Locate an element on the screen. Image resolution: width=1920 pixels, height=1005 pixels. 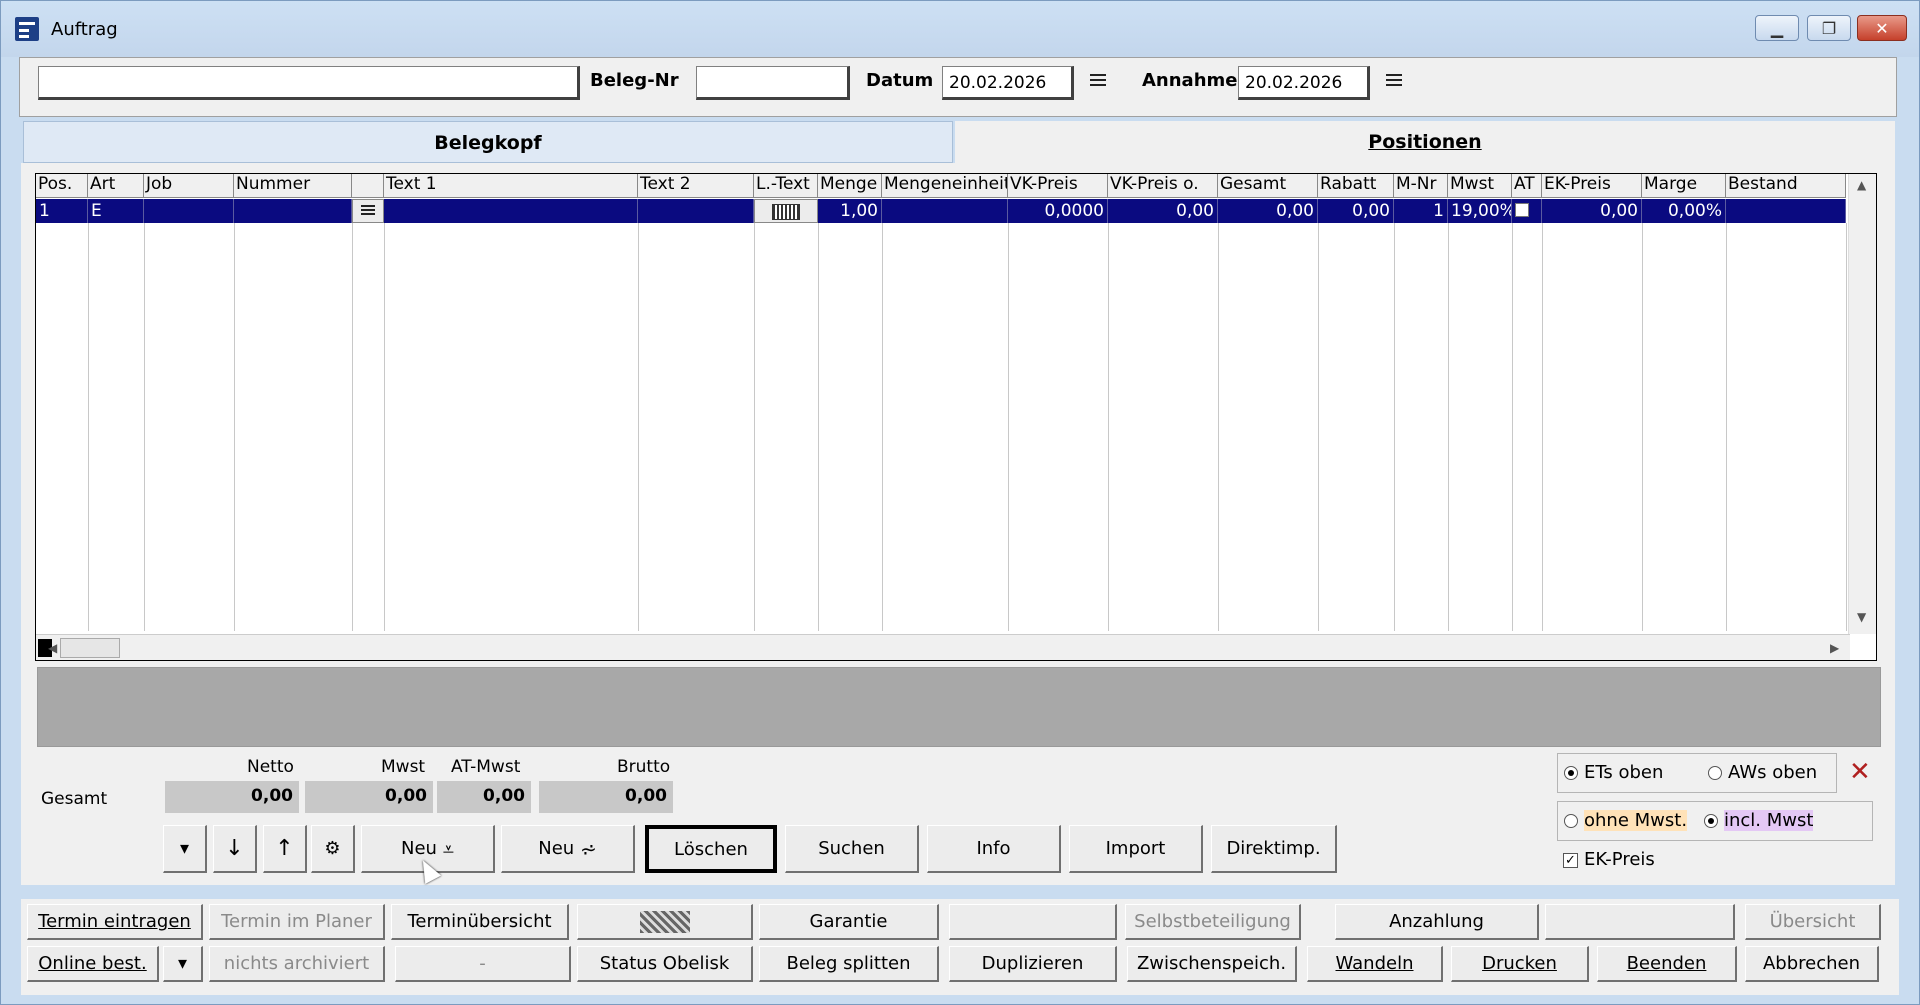
beleg-nr-field is located at coordinates (773, 83).